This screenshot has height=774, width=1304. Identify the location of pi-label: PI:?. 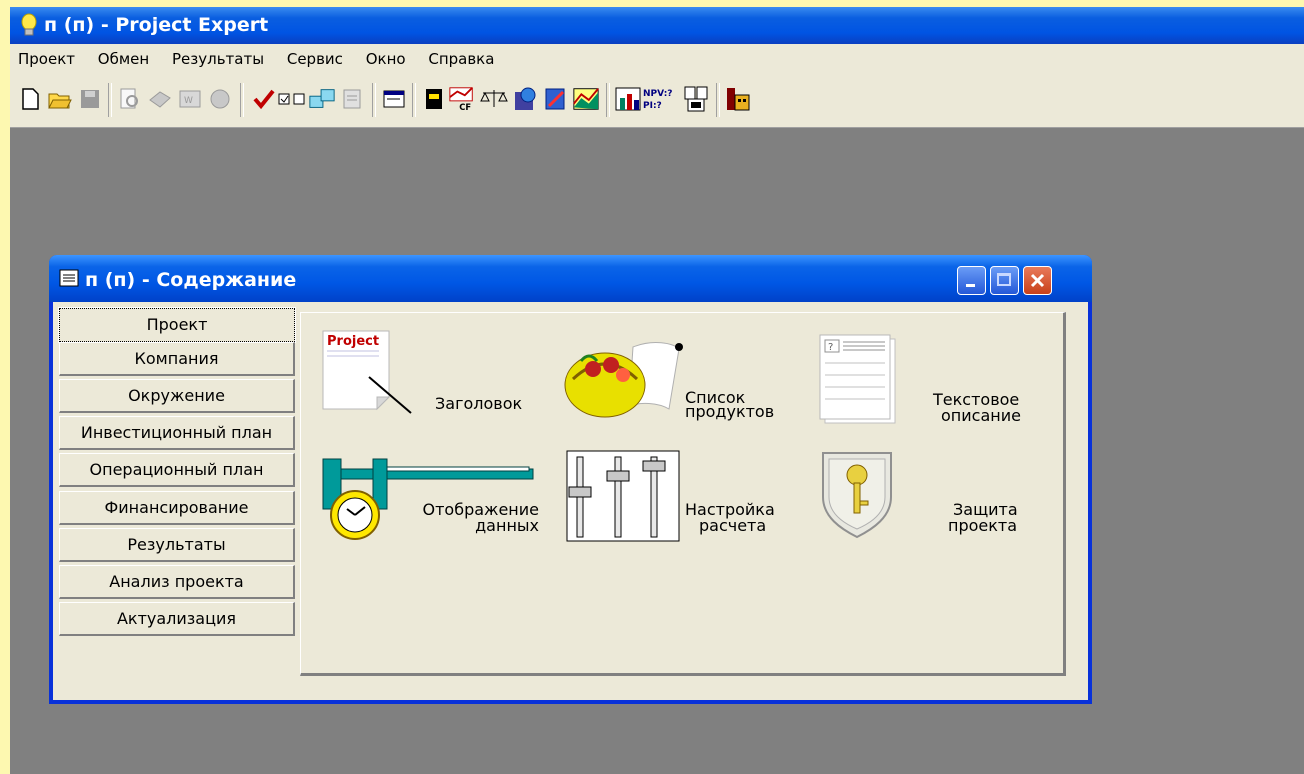
(652, 106).